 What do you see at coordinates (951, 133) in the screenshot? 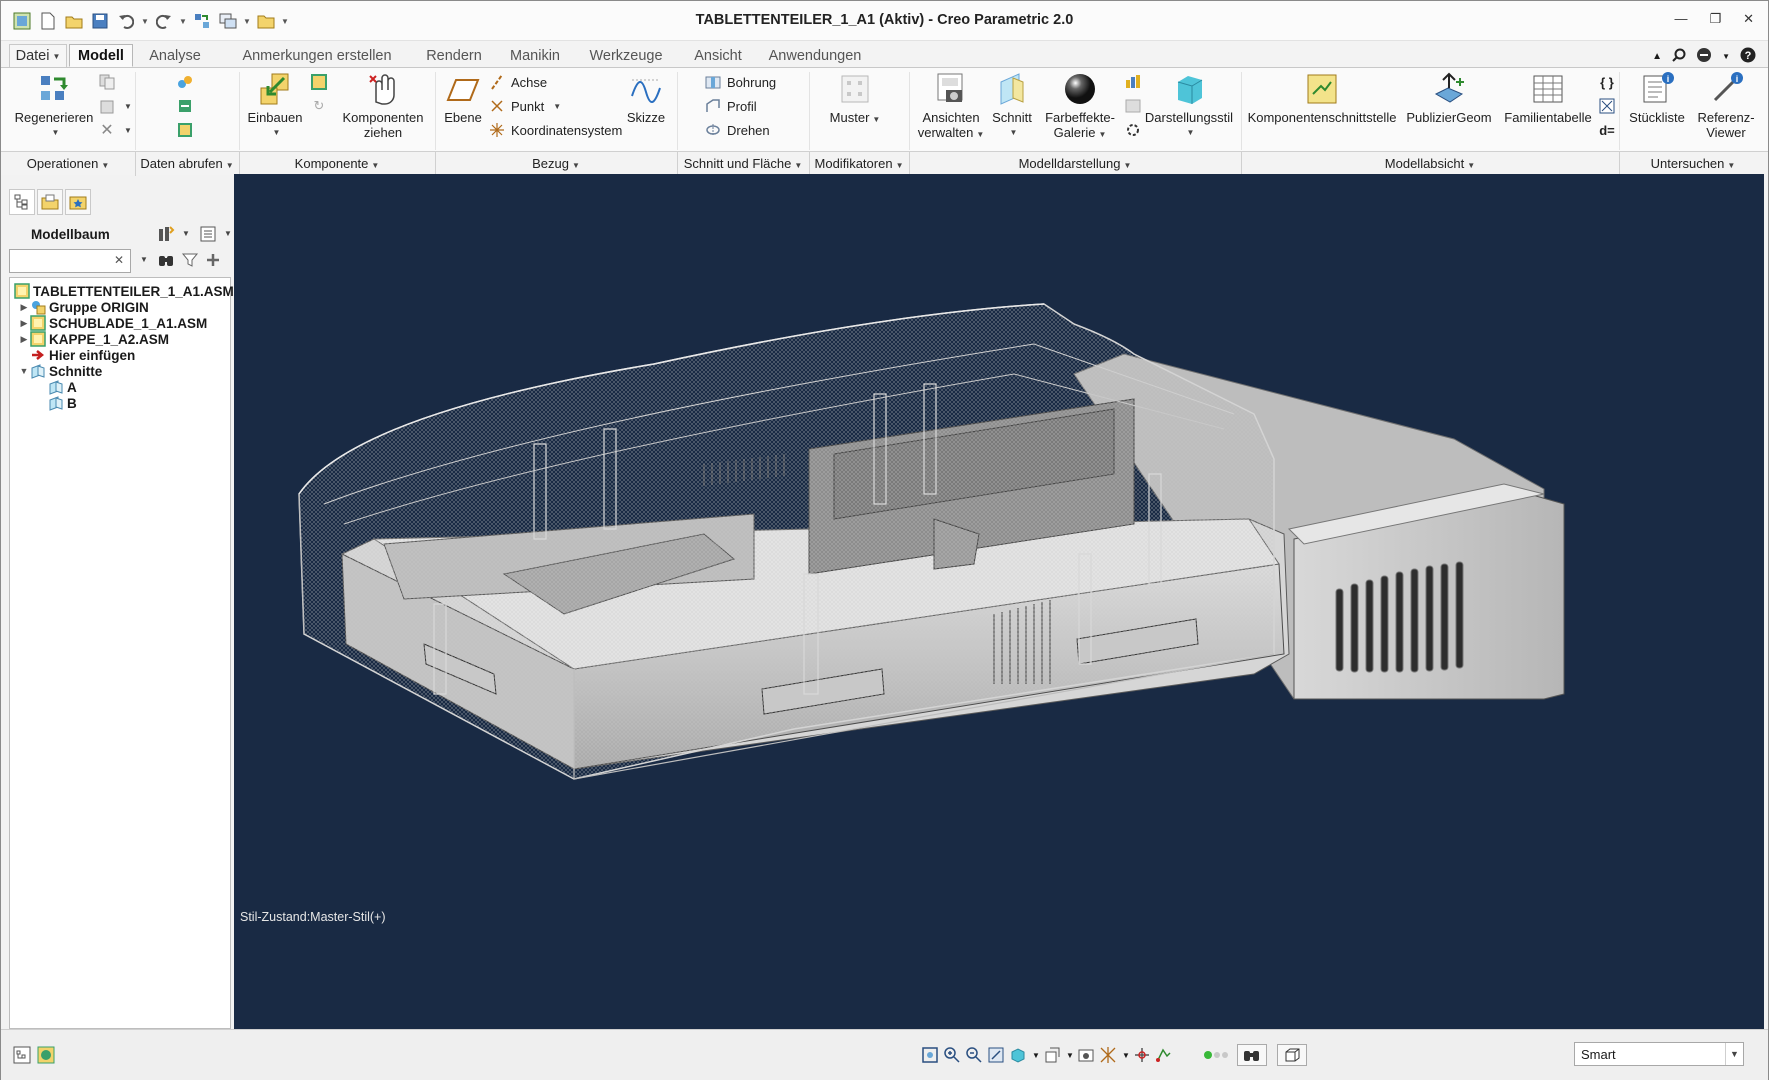
I see `ansichten-label-row: verwalten ▼` at bounding box center [951, 133].